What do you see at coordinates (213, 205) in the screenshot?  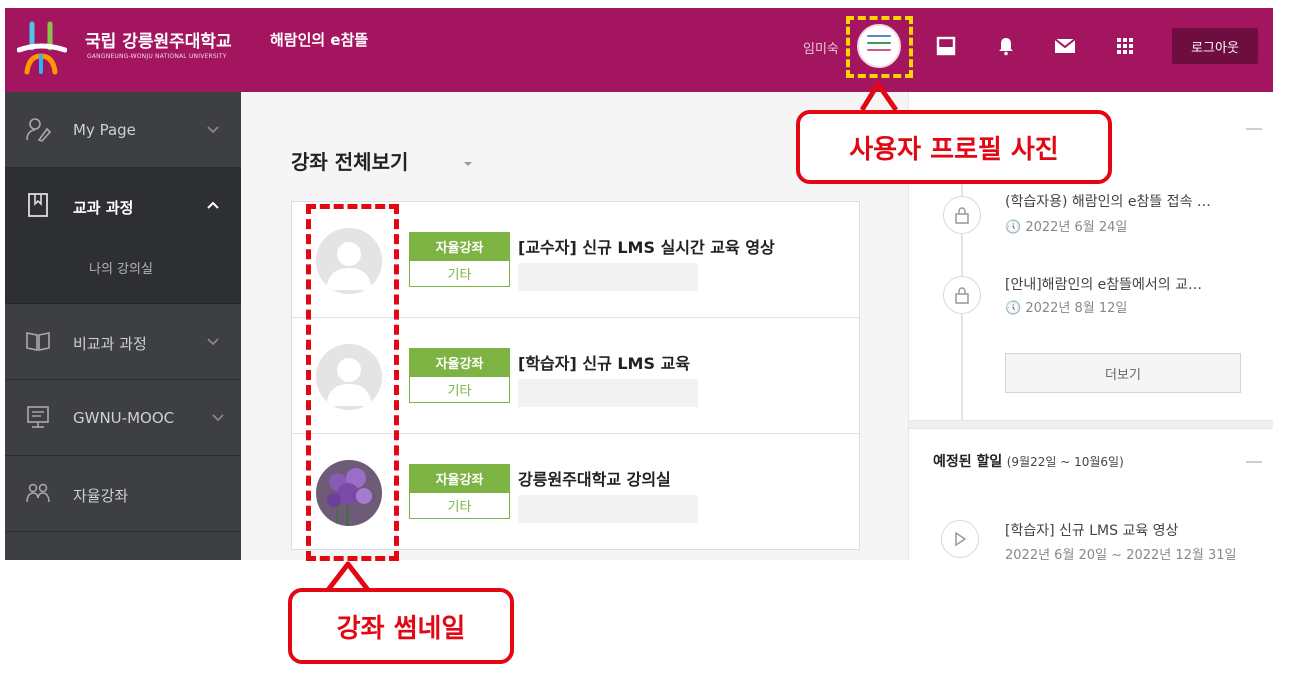 I see `chevron-up-icon` at bounding box center [213, 205].